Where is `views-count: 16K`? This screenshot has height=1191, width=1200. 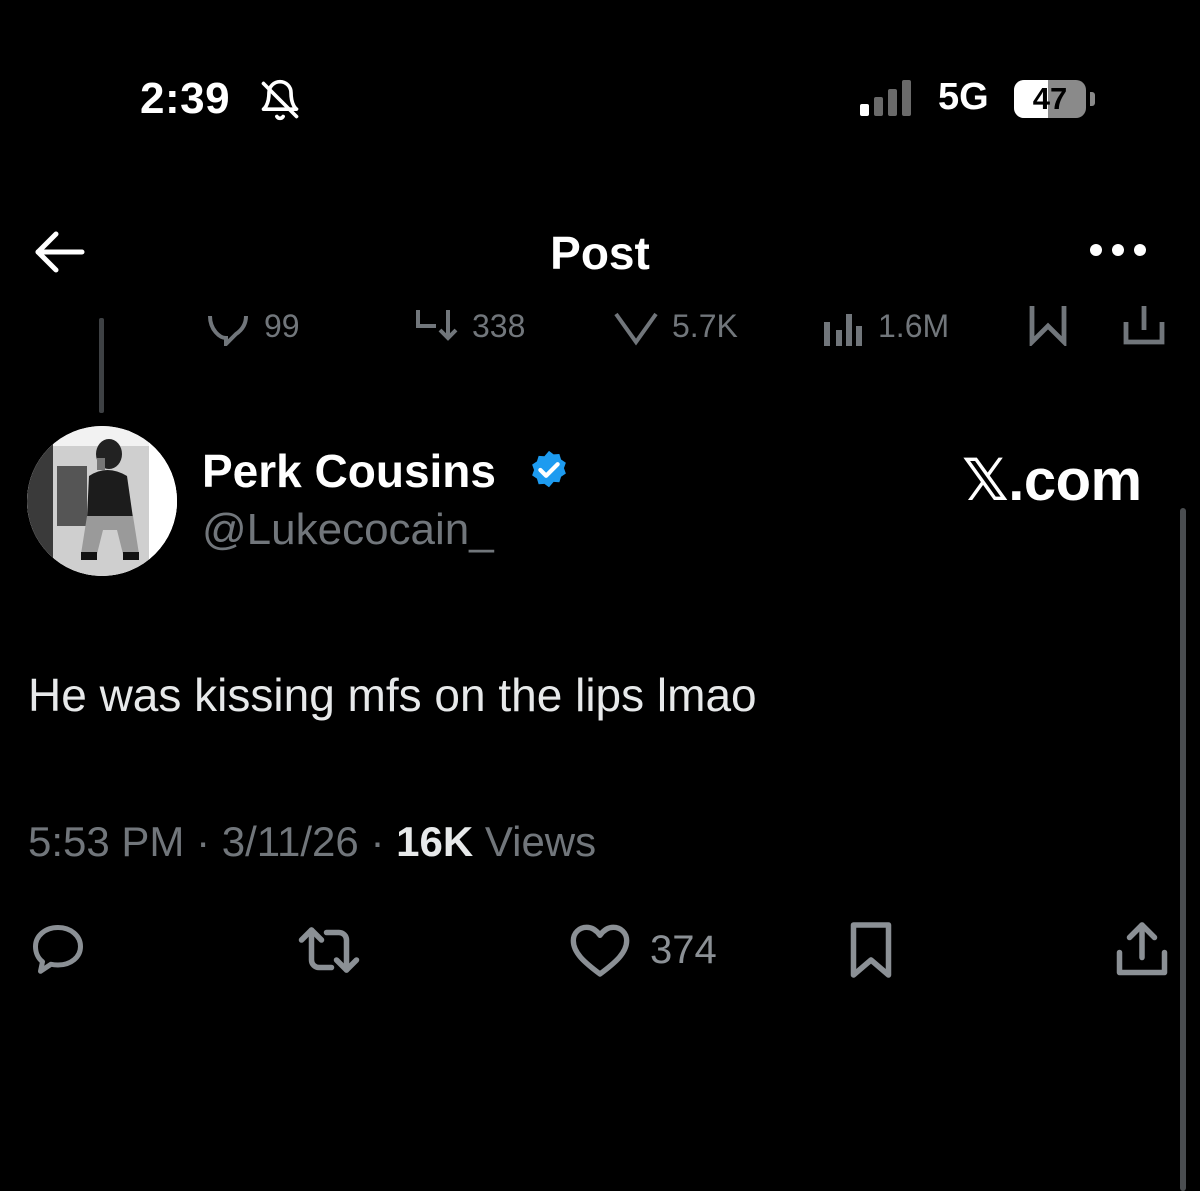 views-count: 16K is located at coordinates (435, 841).